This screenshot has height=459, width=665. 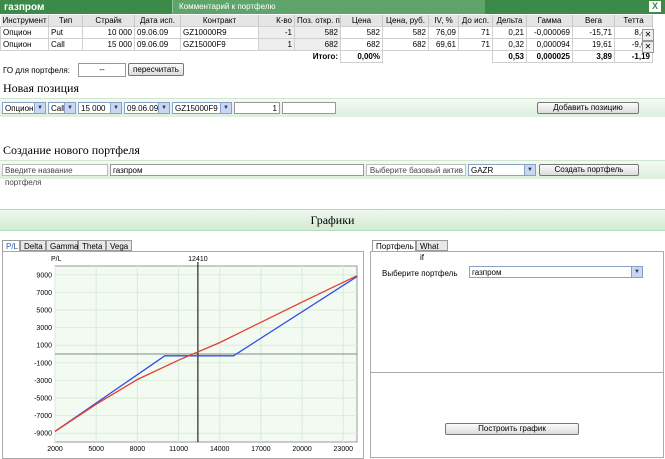 I want to click on x-tick-label: 11000, so click(x=178, y=449).